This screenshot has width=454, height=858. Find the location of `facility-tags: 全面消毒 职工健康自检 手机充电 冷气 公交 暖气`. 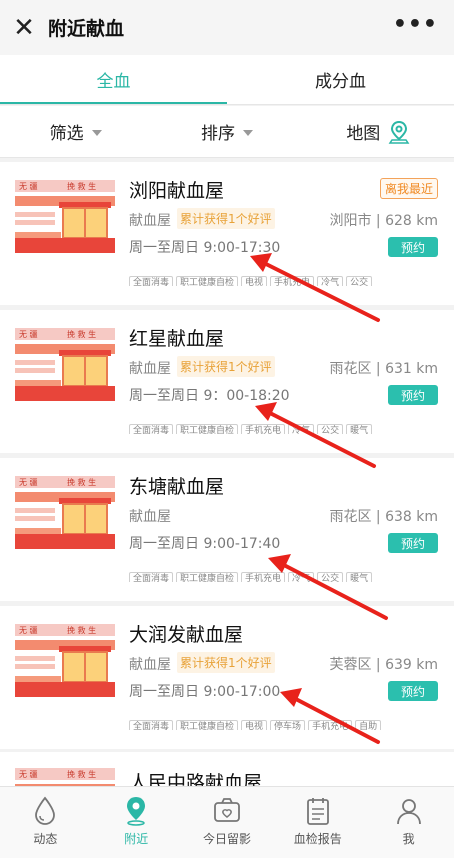

facility-tags: 全面消毒 职工健康自检 手机充电 冷气 公交 暖气 is located at coordinates (276, 574).